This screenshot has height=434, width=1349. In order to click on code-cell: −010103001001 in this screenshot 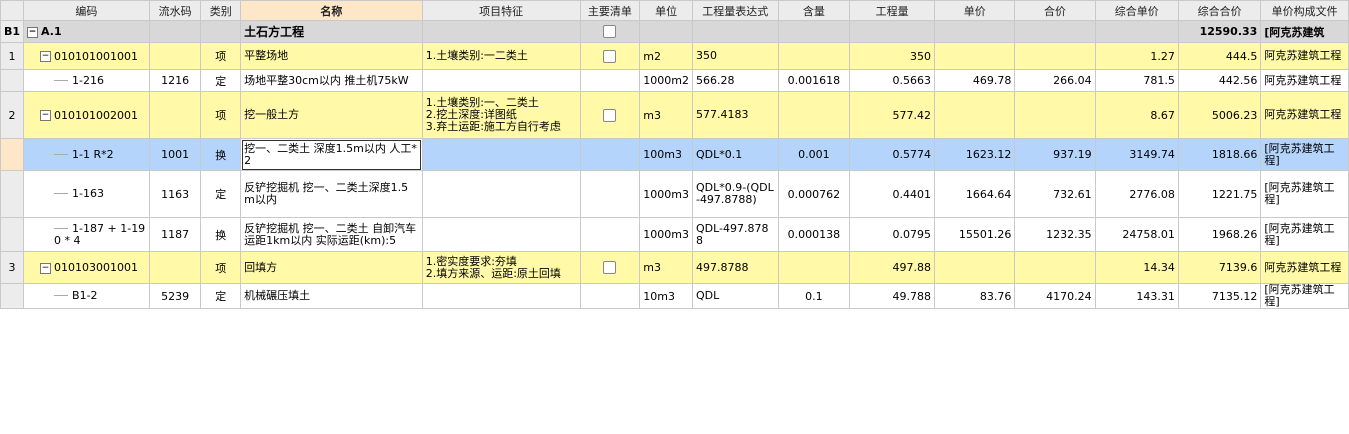, I will do `click(86, 267)`.